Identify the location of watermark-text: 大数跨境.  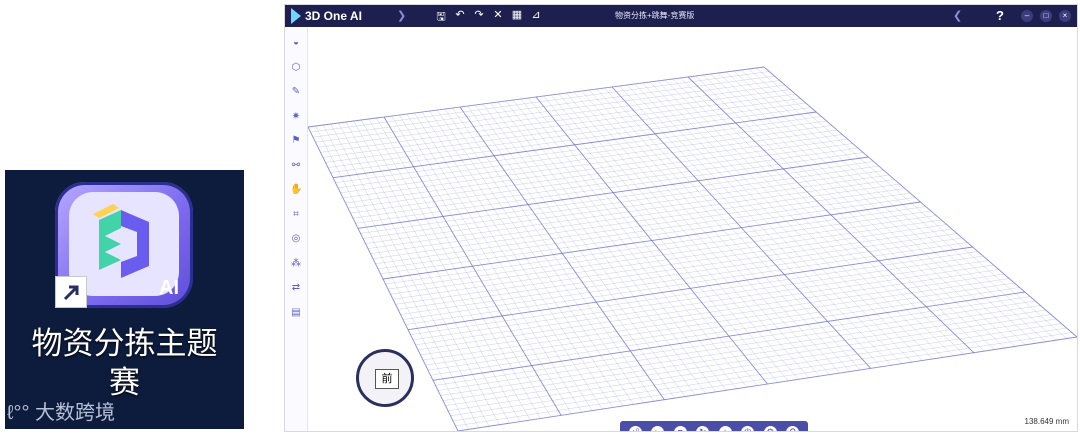
(75, 413).